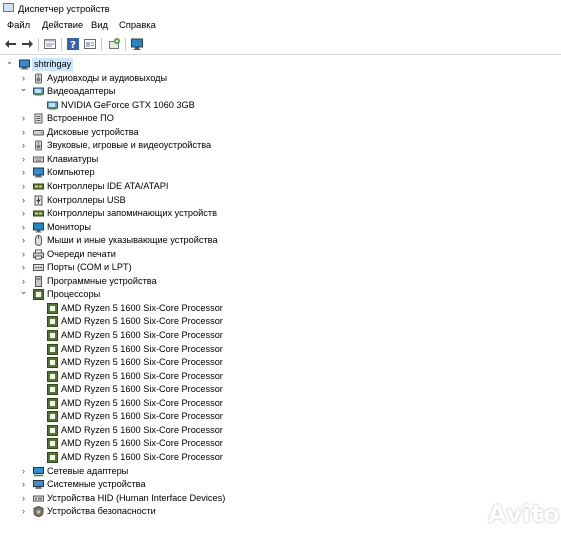  I want to click on tree-category: › Контроллеры IDE ATA/ATAPI, so click(280, 186).